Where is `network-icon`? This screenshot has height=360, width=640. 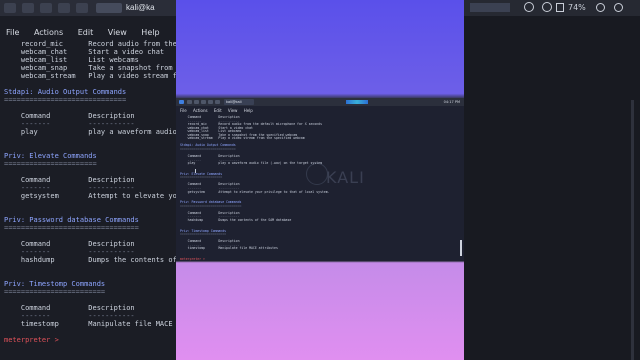 network-icon is located at coordinates (529, 7).